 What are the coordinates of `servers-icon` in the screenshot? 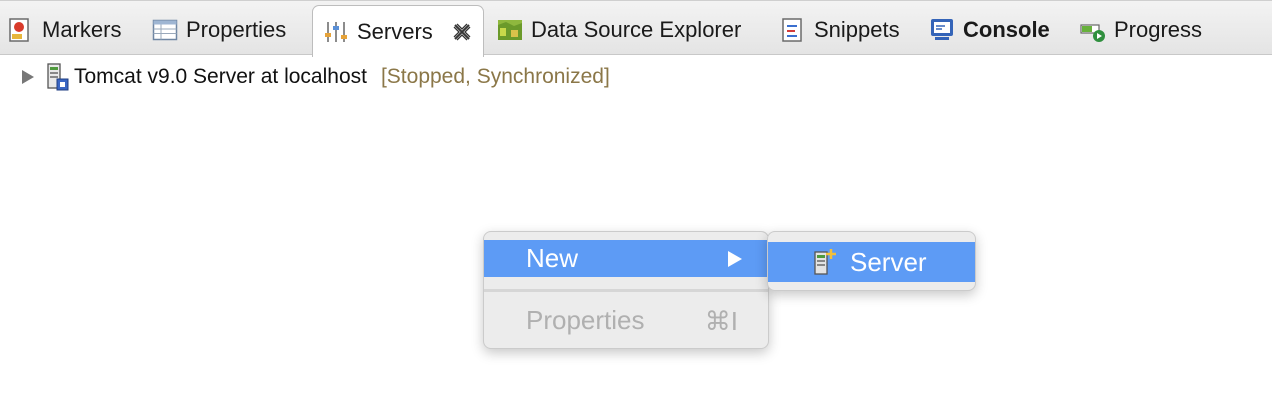 It's located at (336, 31).